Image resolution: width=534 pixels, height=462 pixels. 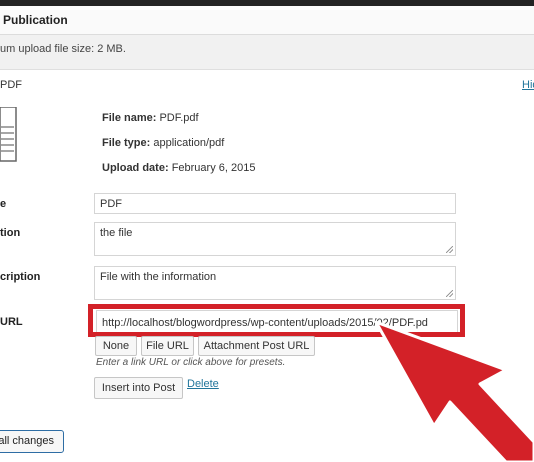 What do you see at coordinates (167, 346) in the screenshot?
I see `file-url-button: File URL` at bounding box center [167, 346].